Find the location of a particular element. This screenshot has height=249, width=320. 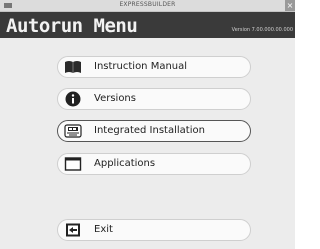

close-button: × is located at coordinates (290, 5).